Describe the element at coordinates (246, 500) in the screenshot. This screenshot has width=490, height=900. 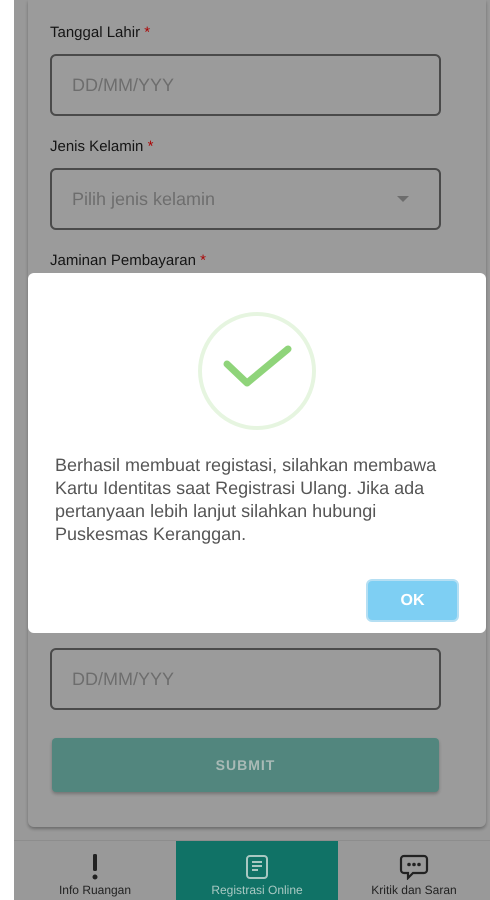
I see `dialog-message: Berhasil membuat registasi, silahkan membawa Kartu Identitas saat Registrasi Ulang. Jika ada pertanyaan lebih lanjut silahkan hubungi Puskesmas Keranggan.` at that location.